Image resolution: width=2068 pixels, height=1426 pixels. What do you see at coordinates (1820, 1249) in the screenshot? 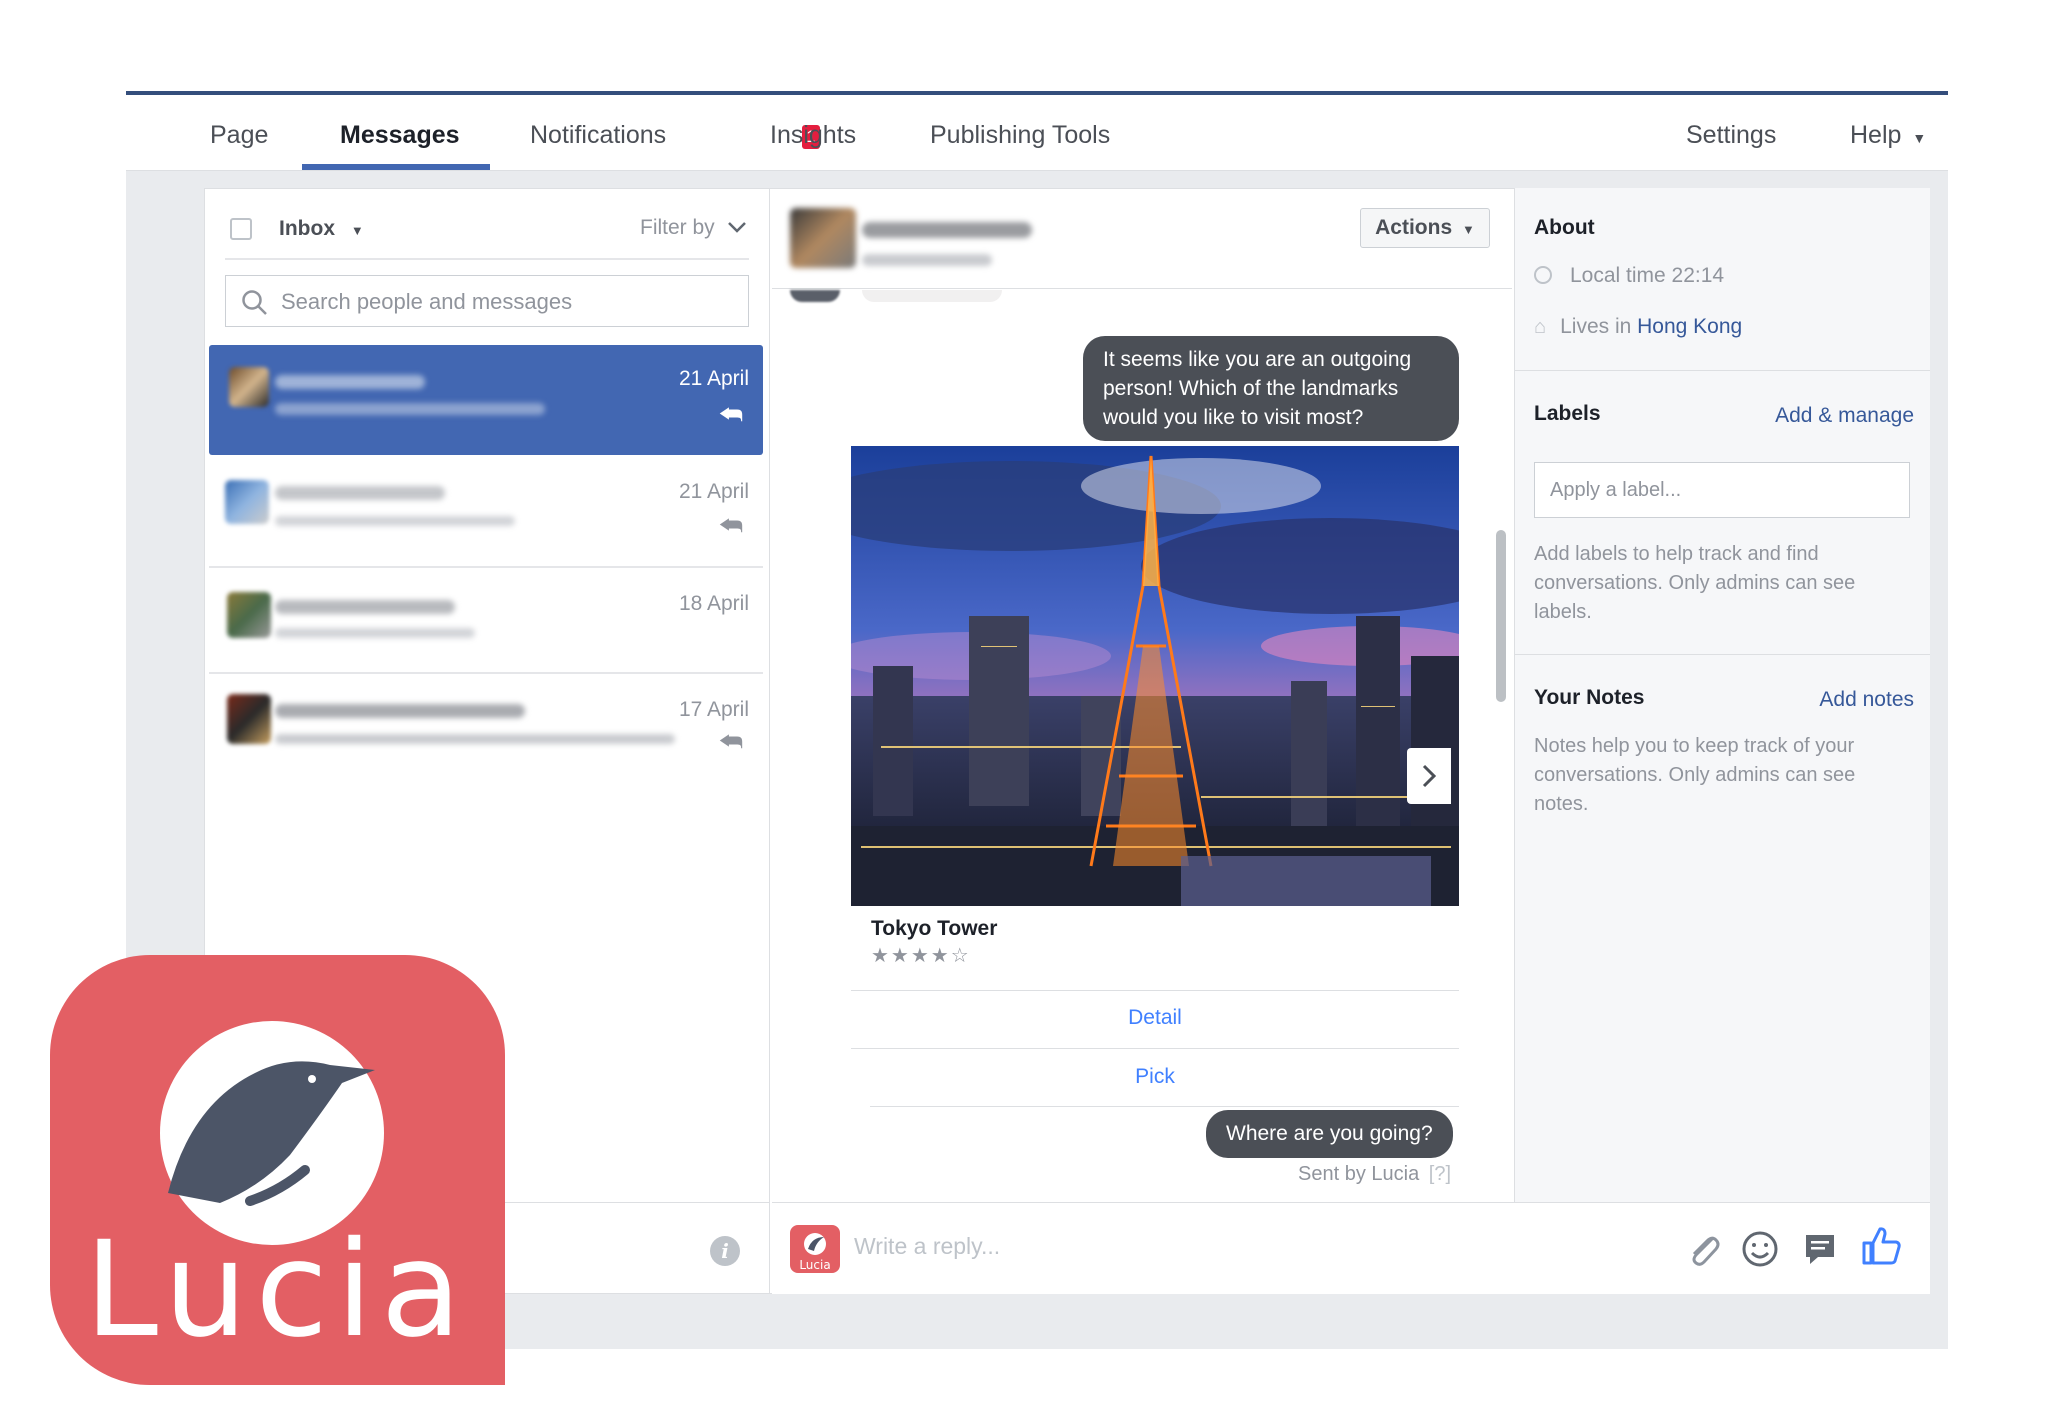
I see `saved-replies-icon` at bounding box center [1820, 1249].